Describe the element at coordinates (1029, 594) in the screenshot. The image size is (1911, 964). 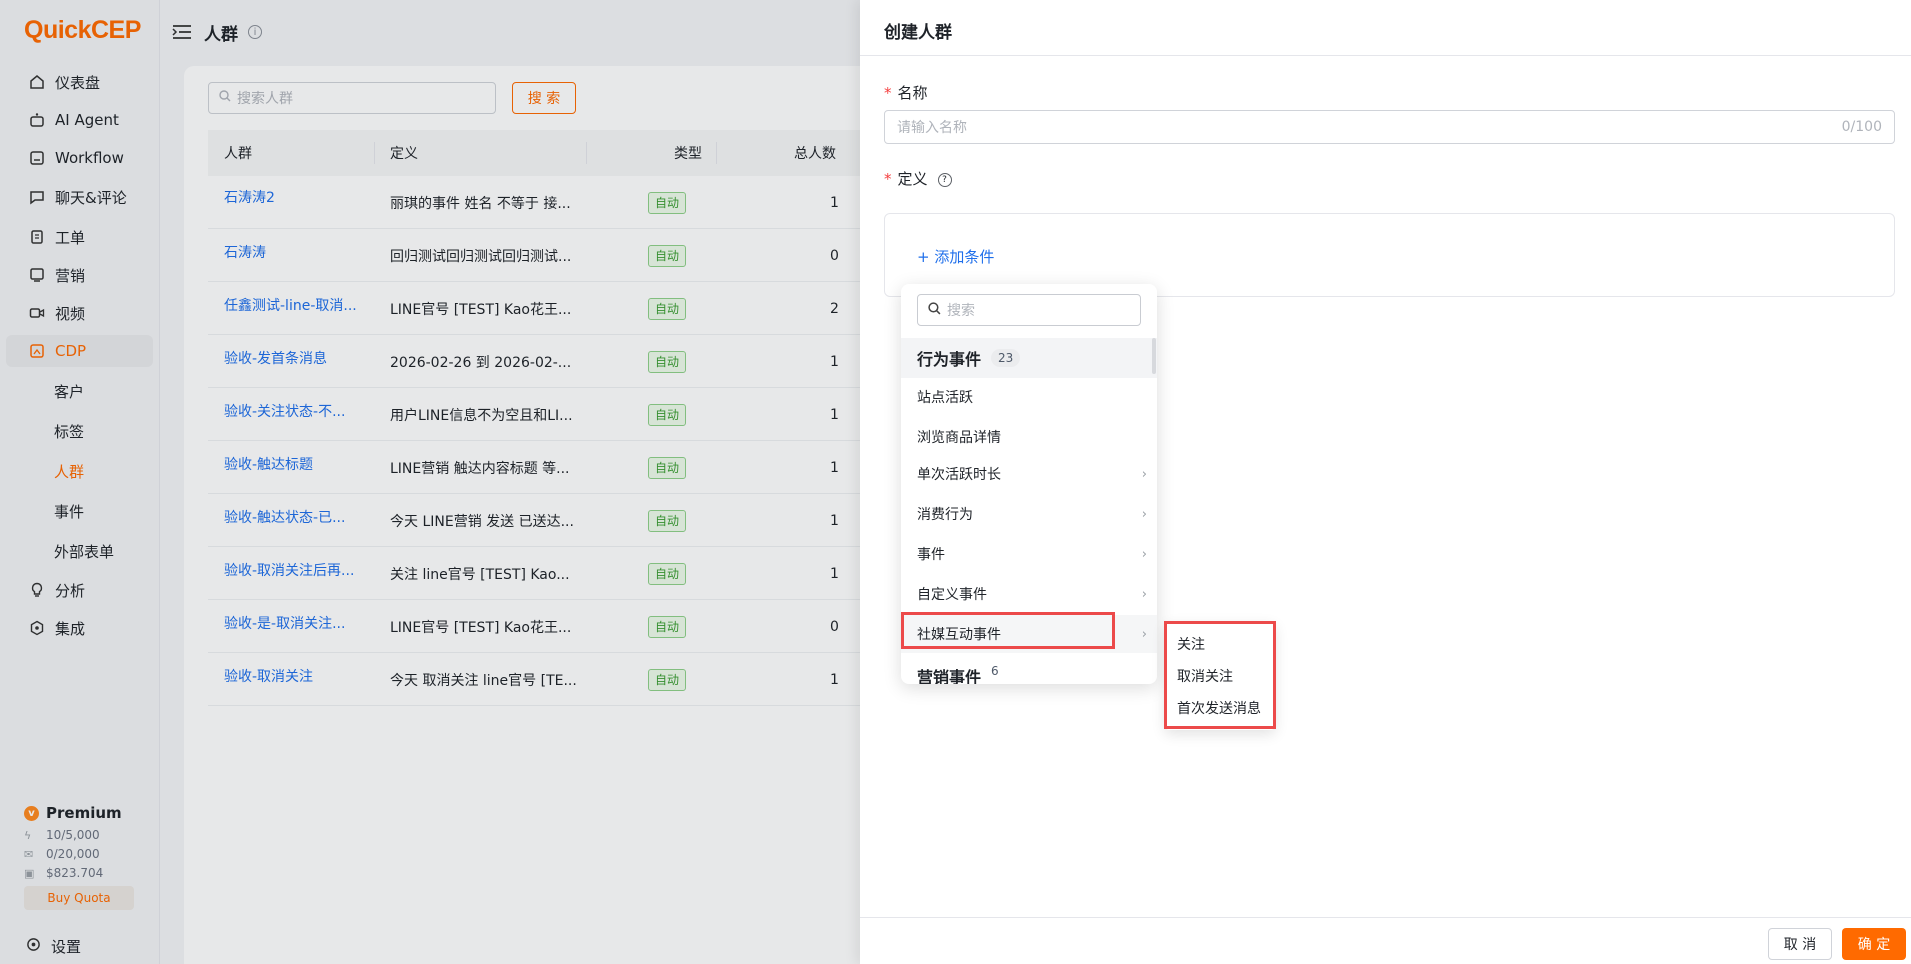
I see `event-option-custom-event: 自定义事件 ›` at that location.